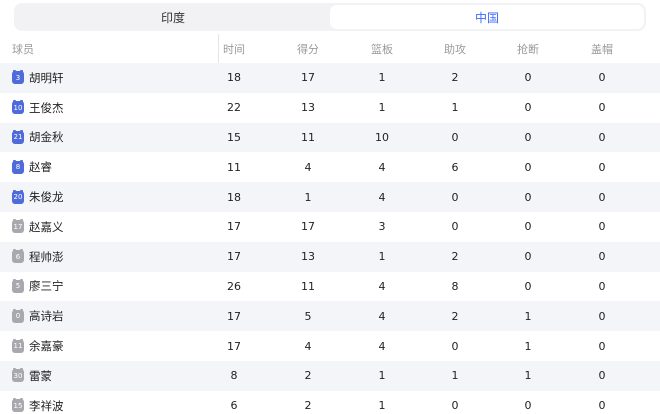 This screenshot has width=660, height=414. I want to click on table-row: 30 雷蒙 8 2 1 1 1 0, so click(330, 375).